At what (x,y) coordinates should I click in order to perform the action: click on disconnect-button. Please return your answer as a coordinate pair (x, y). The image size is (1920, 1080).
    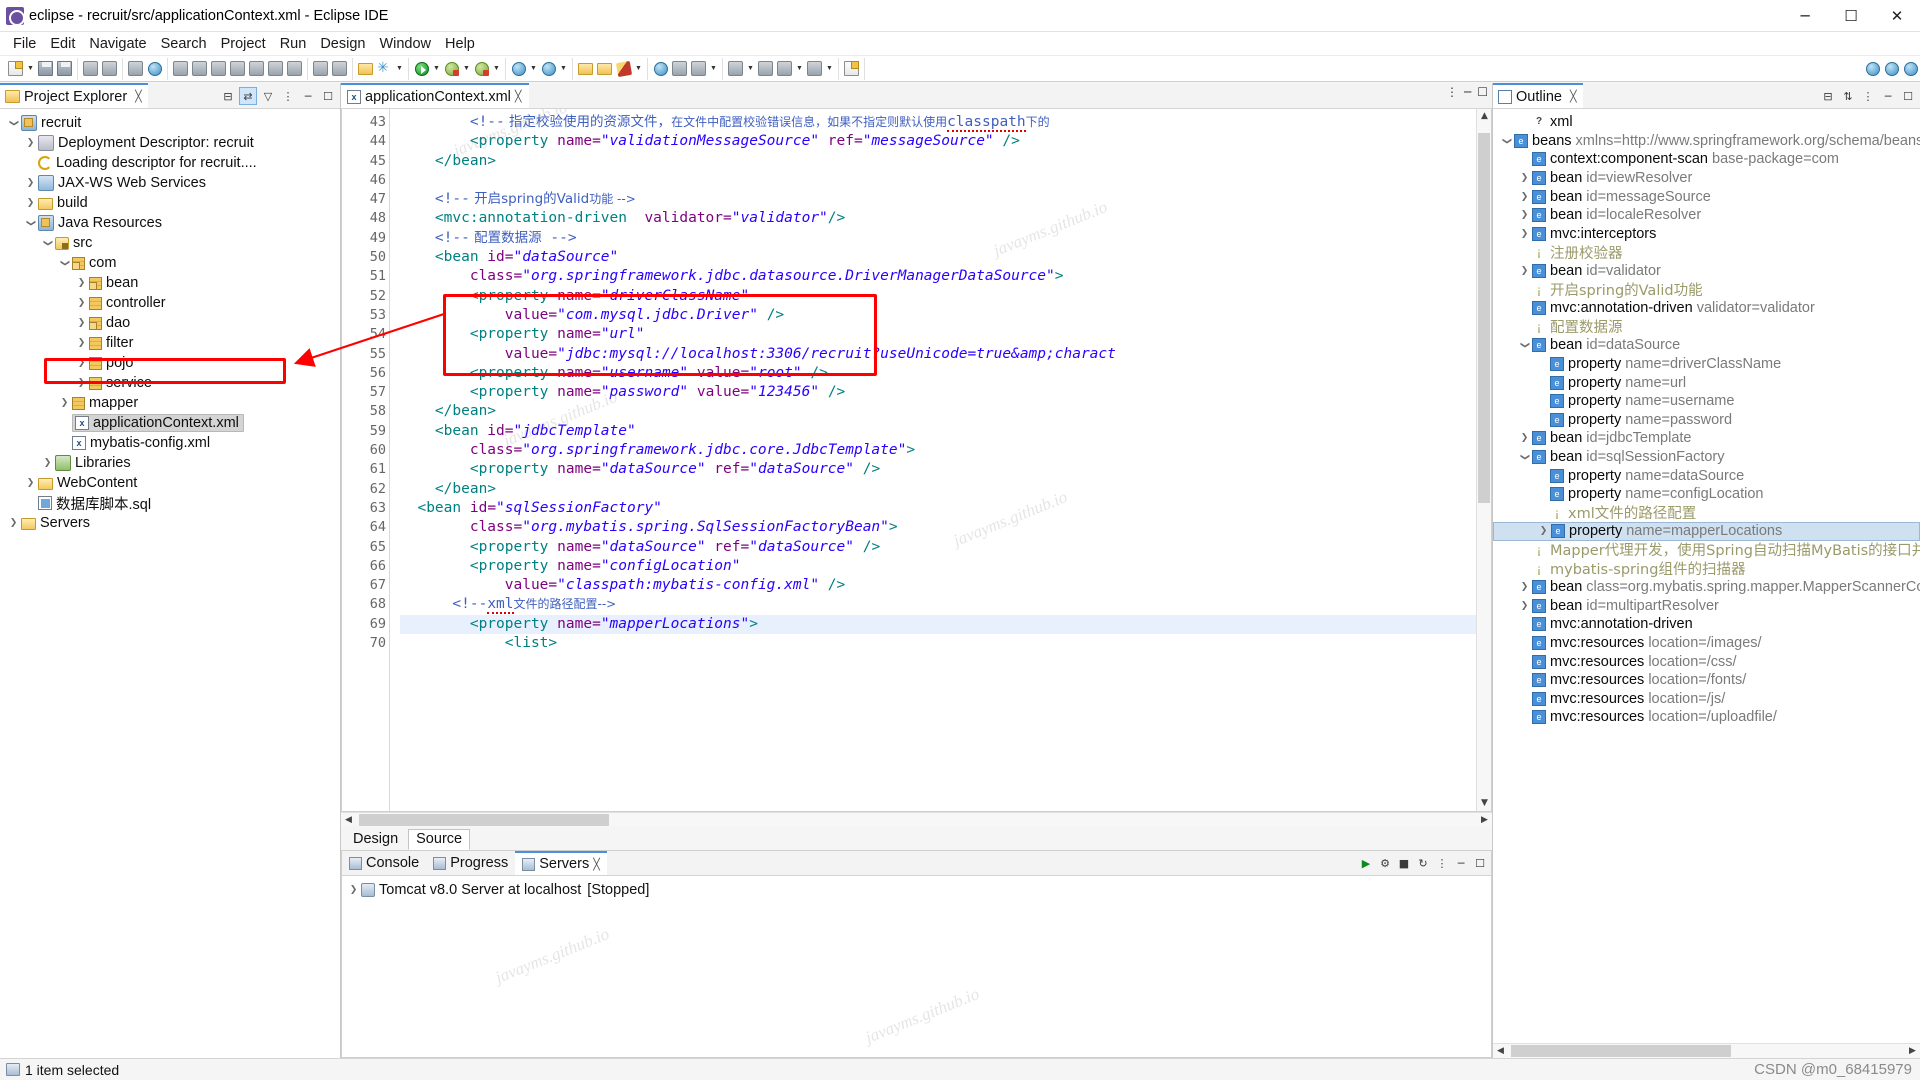
    Looking at the image, I should click on (237, 69).